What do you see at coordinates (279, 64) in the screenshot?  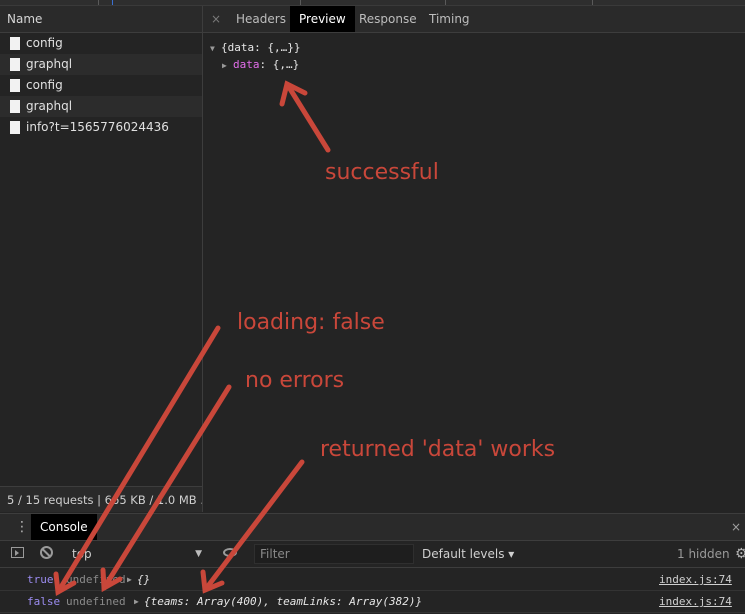 I see `preview-value: : {,…}` at bounding box center [279, 64].